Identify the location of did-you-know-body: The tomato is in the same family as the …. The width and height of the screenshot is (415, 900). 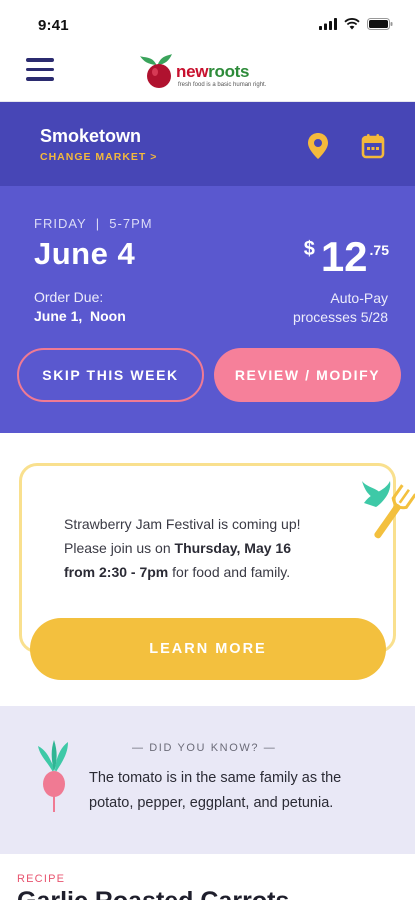
(215, 790).